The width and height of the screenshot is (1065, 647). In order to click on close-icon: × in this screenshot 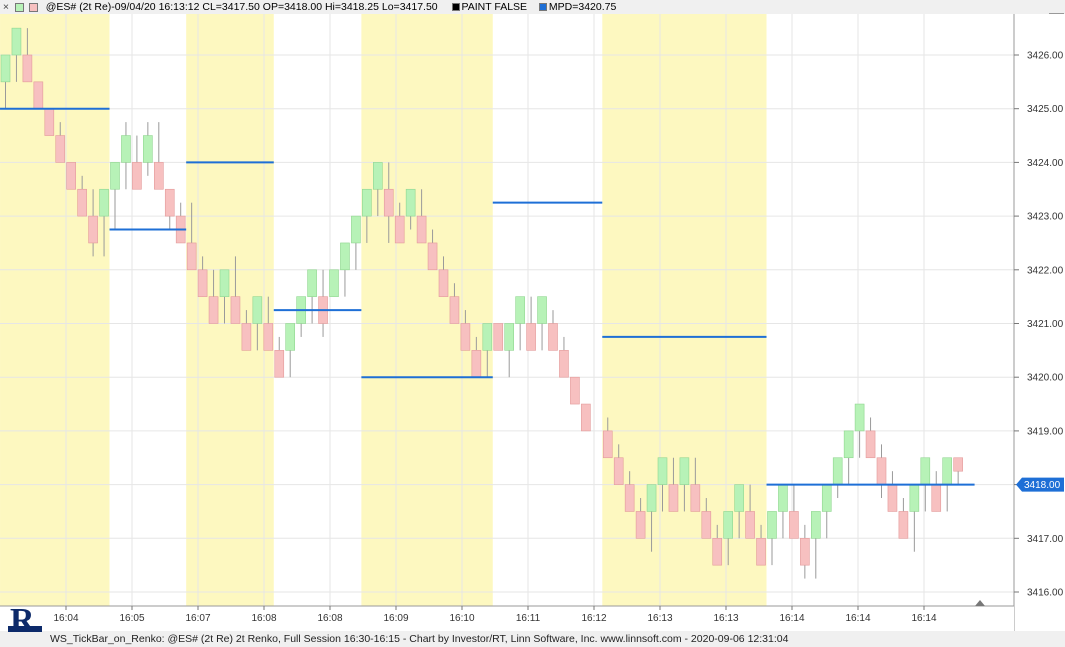, I will do `click(6, 7)`.